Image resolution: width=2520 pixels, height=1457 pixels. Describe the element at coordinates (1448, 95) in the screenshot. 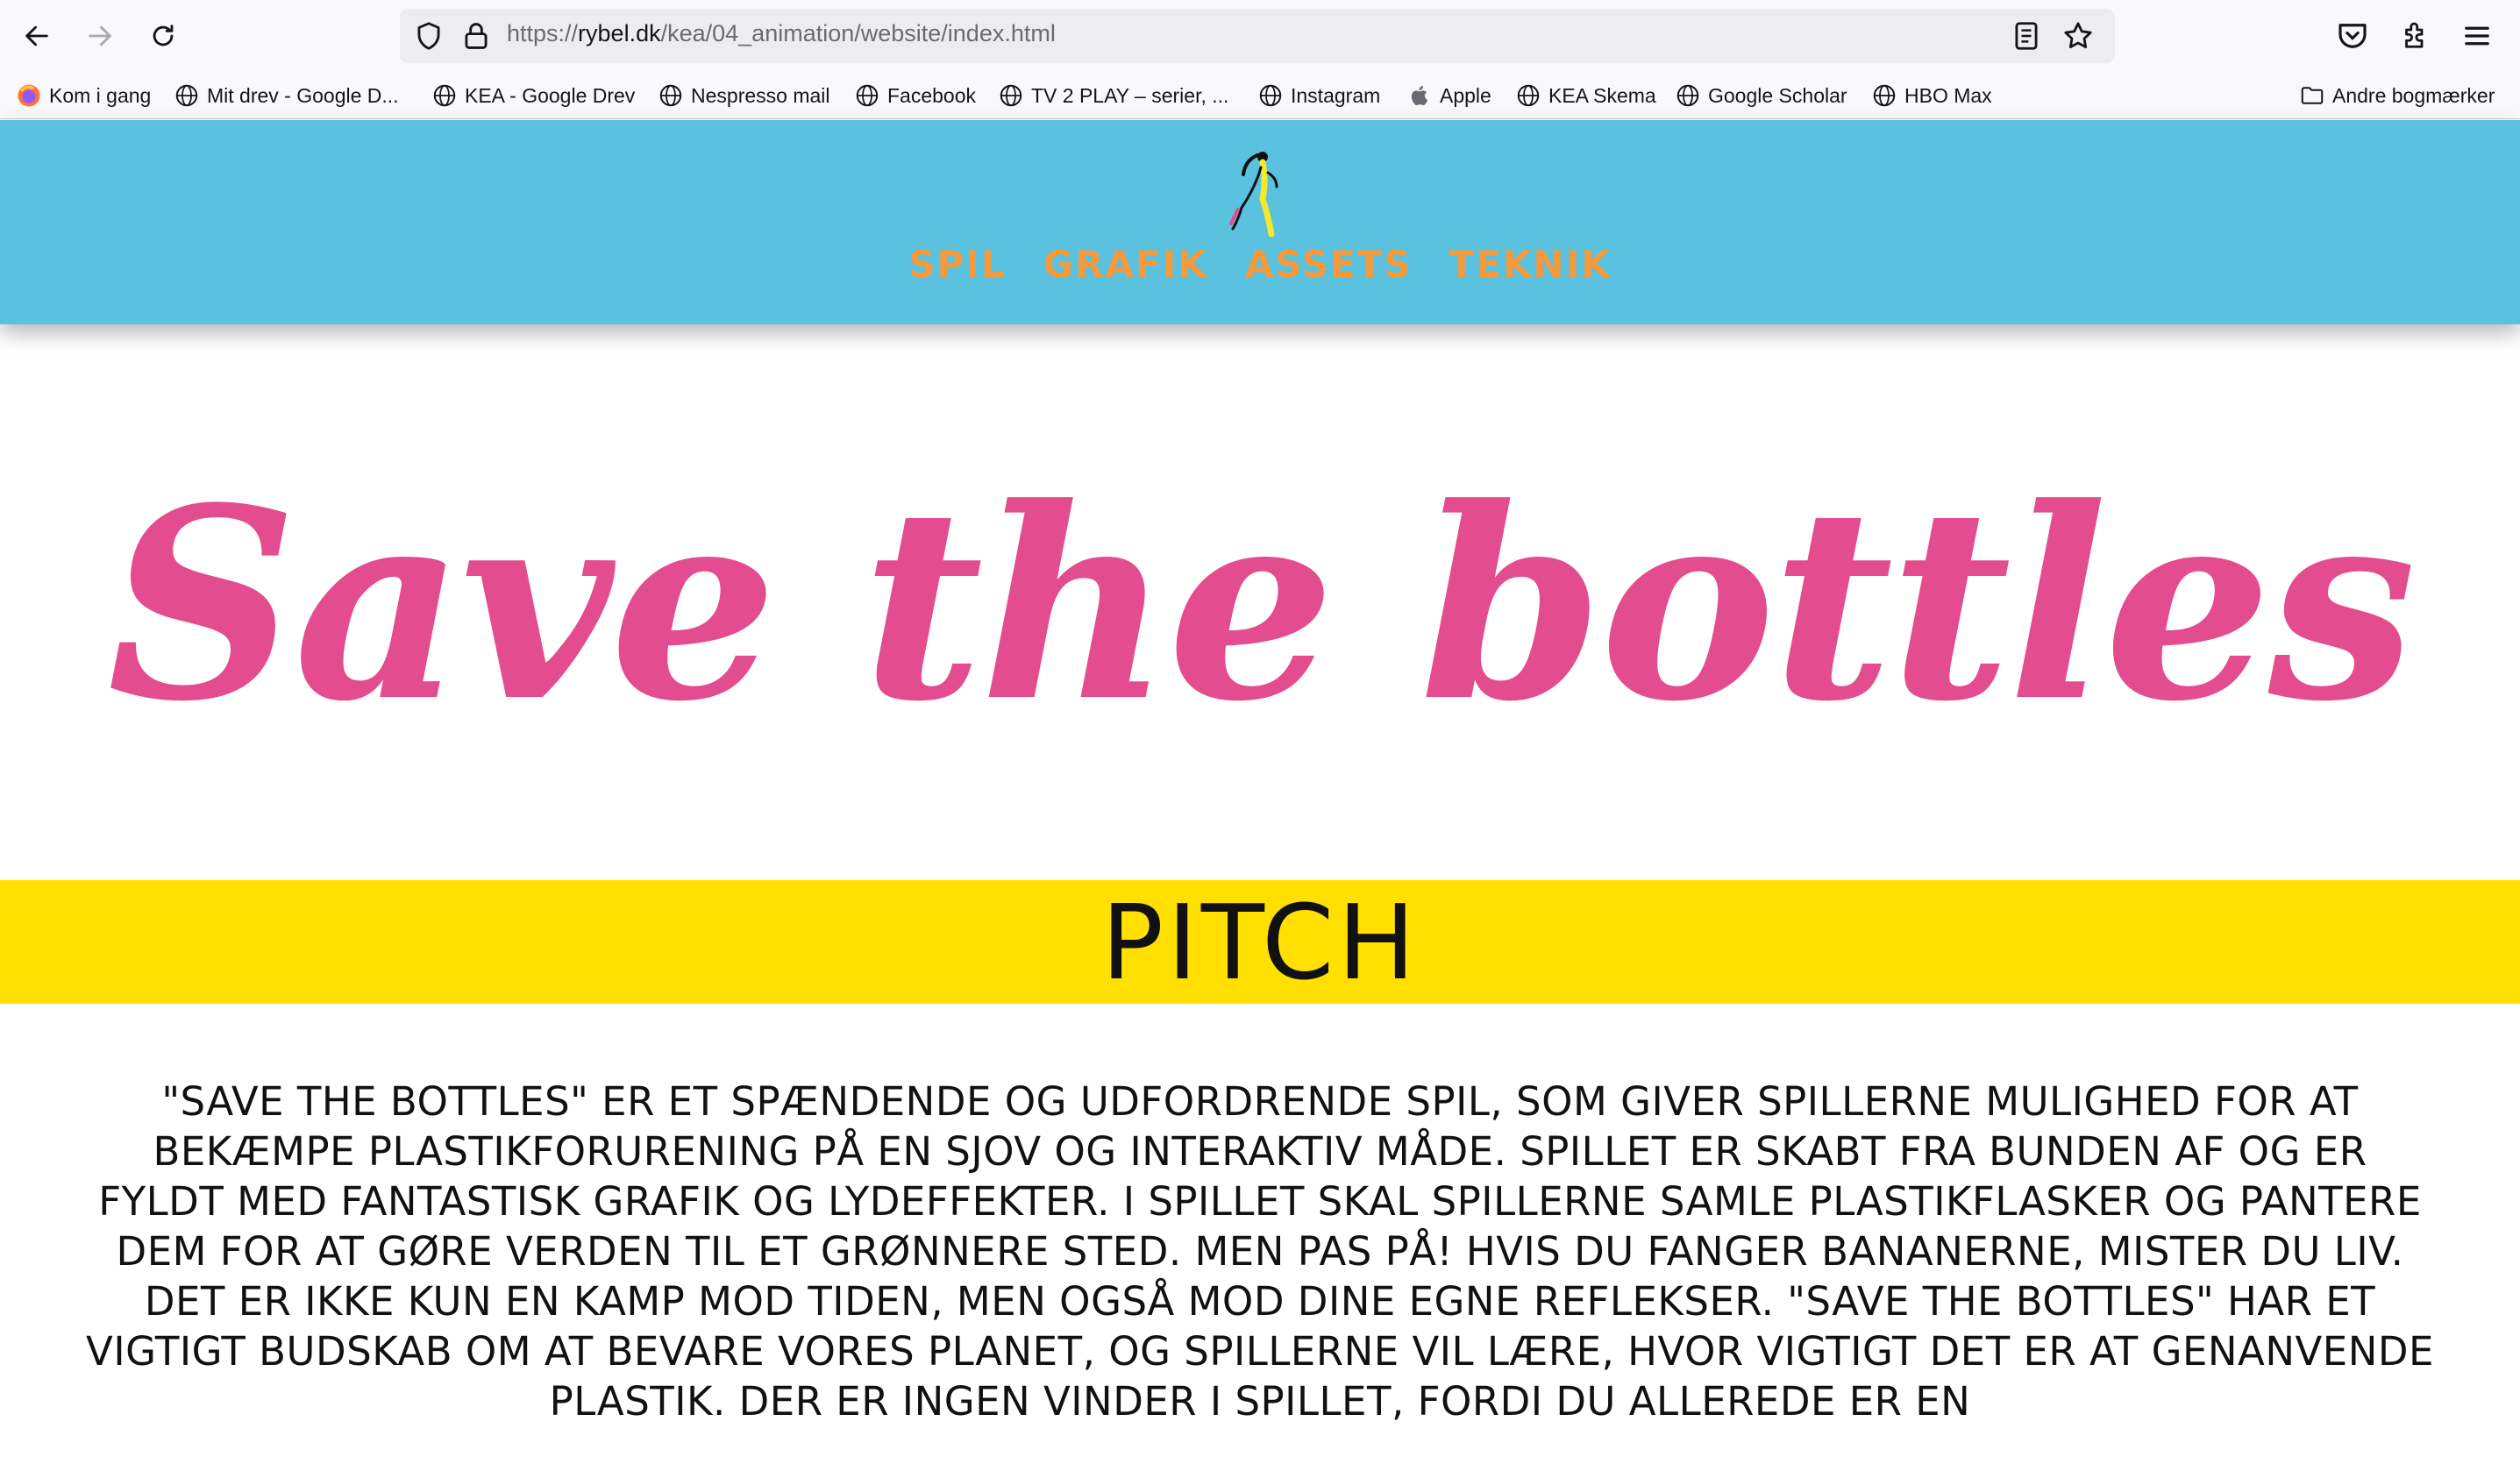

I see `bookmark-apple: Apple` at that location.